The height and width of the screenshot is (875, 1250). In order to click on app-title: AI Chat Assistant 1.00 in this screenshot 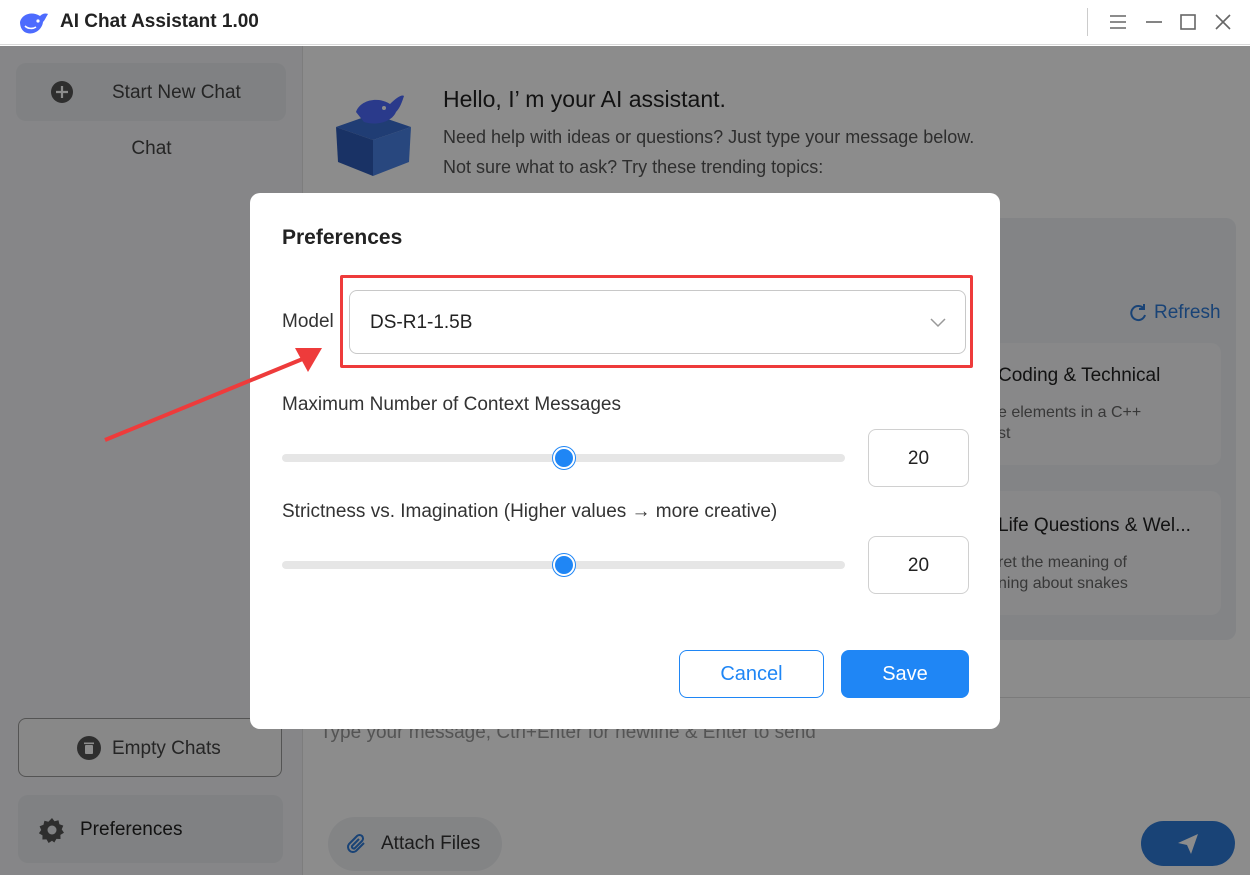, I will do `click(159, 21)`.